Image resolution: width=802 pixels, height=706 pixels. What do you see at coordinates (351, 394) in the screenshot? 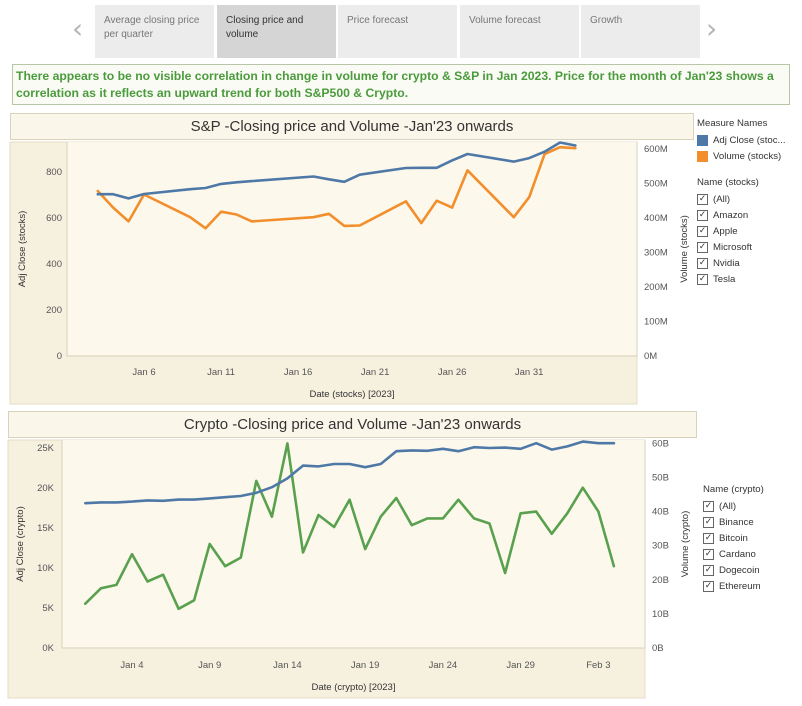
I see `stocks-x-axis-title: Date (stocks) [2023]` at bounding box center [351, 394].